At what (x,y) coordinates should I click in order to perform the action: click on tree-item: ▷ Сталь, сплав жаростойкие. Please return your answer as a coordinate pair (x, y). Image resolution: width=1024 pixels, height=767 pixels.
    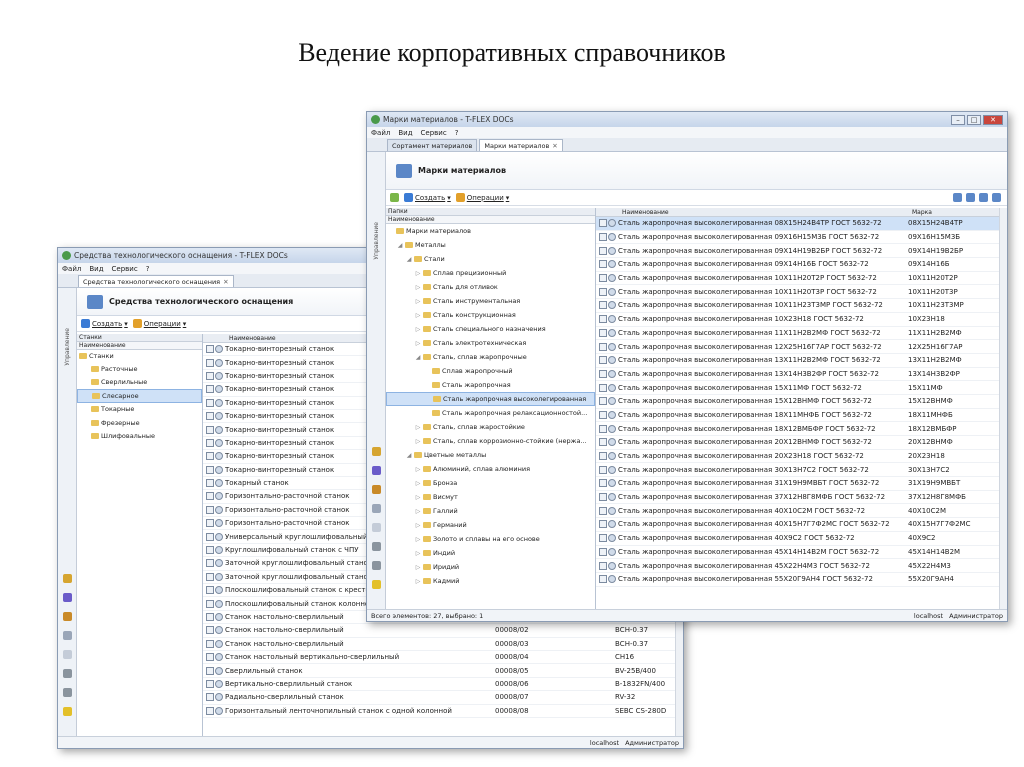
    Looking at the image, I should click on (490, 427).